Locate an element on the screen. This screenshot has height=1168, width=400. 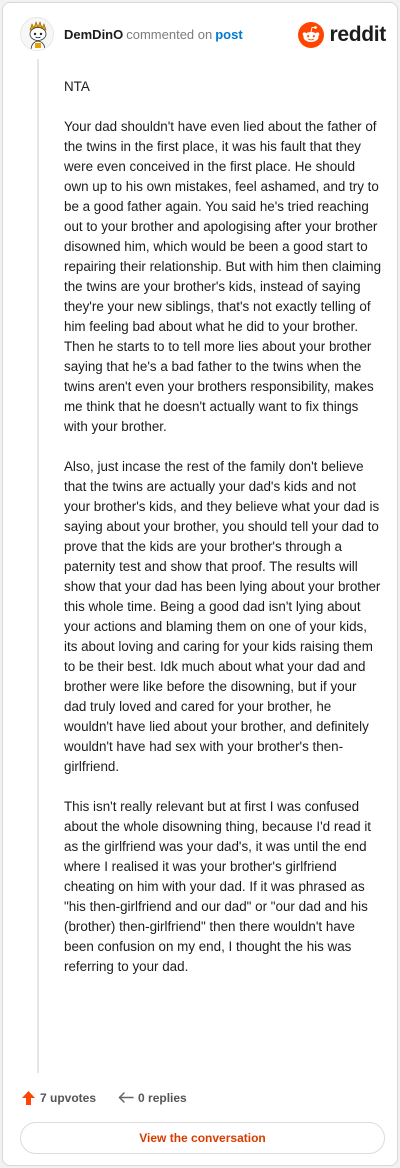
reply-arrow-icon is located at coordinates (126, 1097).